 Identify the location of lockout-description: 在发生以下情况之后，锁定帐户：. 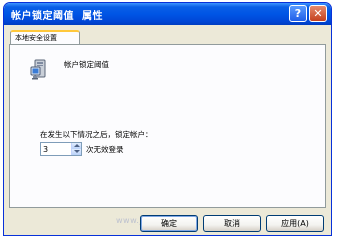
(96, 134).